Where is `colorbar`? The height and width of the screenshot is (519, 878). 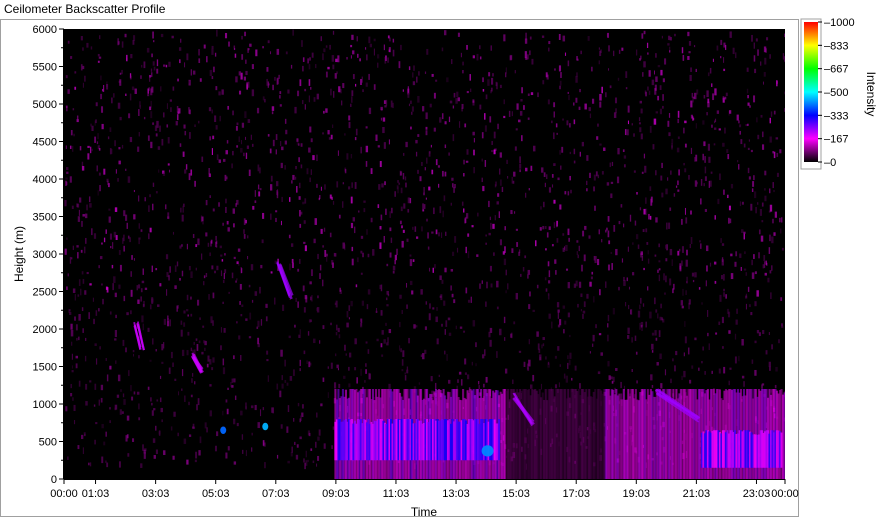
colorbar is located at coordinates (811, 92).